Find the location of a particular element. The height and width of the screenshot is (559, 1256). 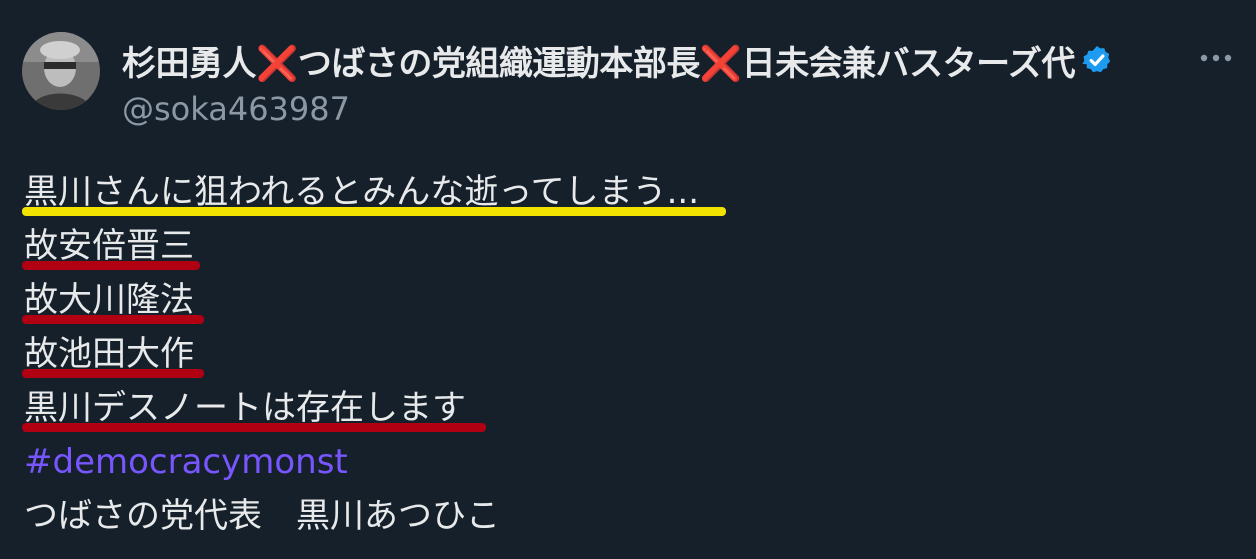

post-signature: つばさの党代表 黒川あつひこ is located at coordinates (262, 516).